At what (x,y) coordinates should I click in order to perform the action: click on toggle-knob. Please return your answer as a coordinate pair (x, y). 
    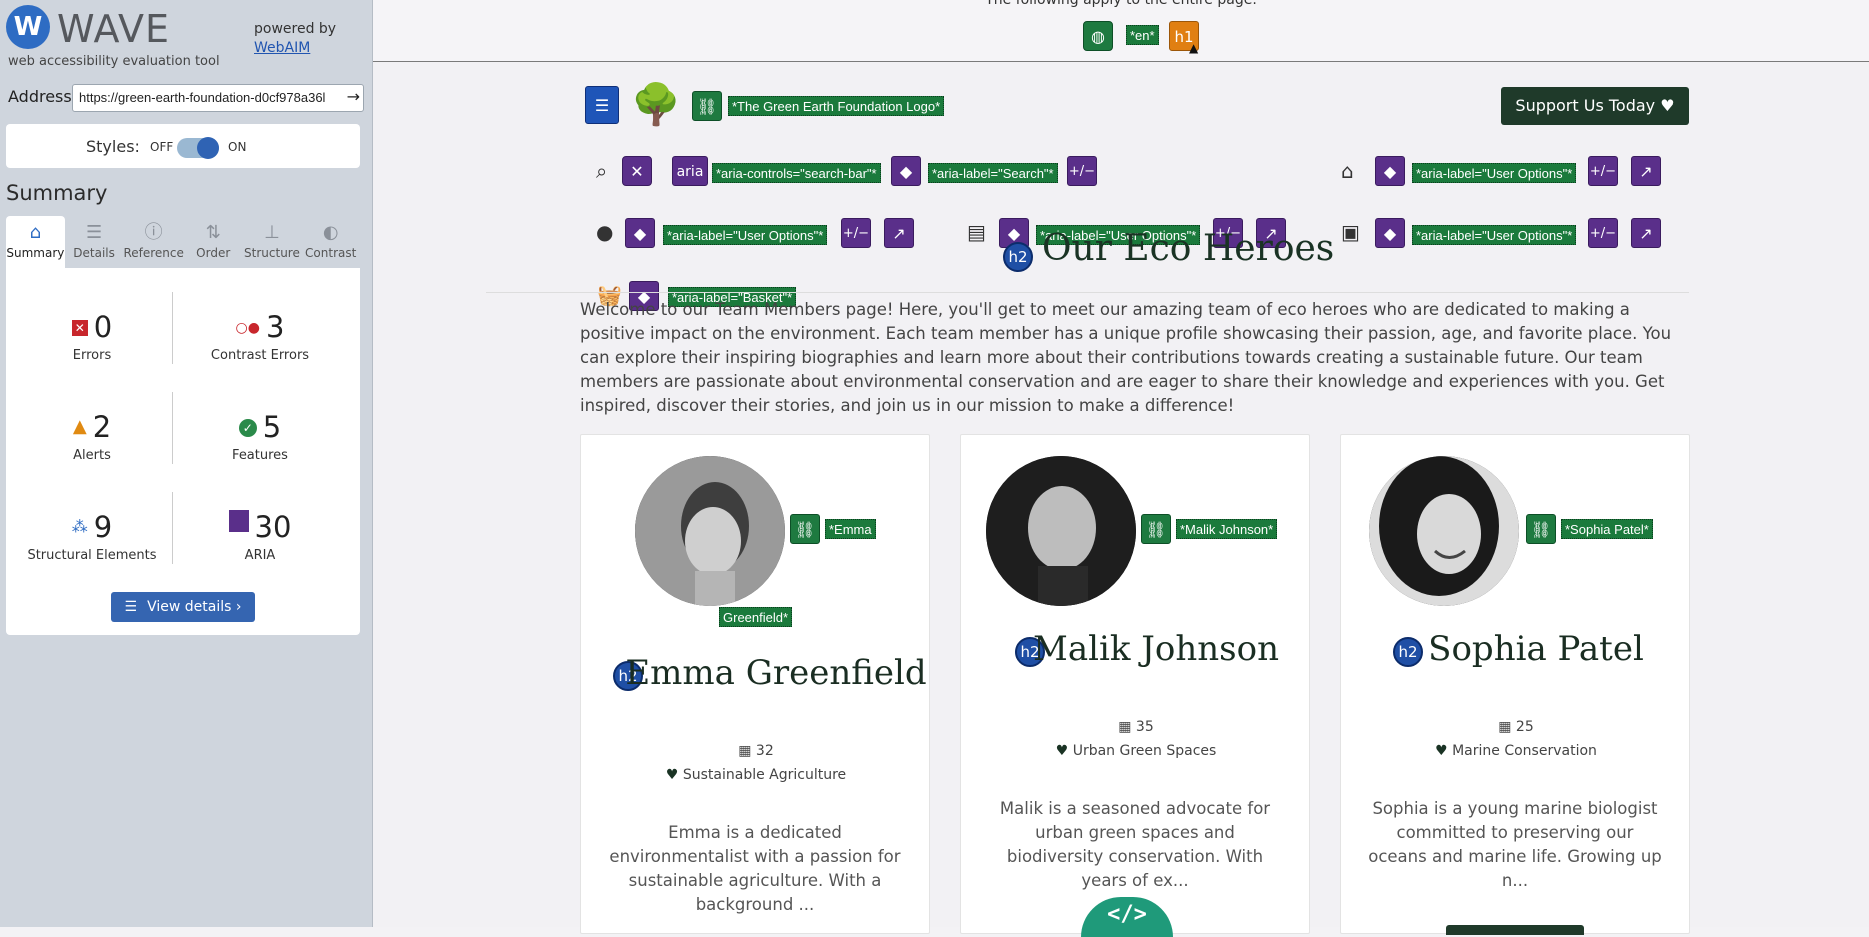
    Looking at the image, I should click on (208, 148).